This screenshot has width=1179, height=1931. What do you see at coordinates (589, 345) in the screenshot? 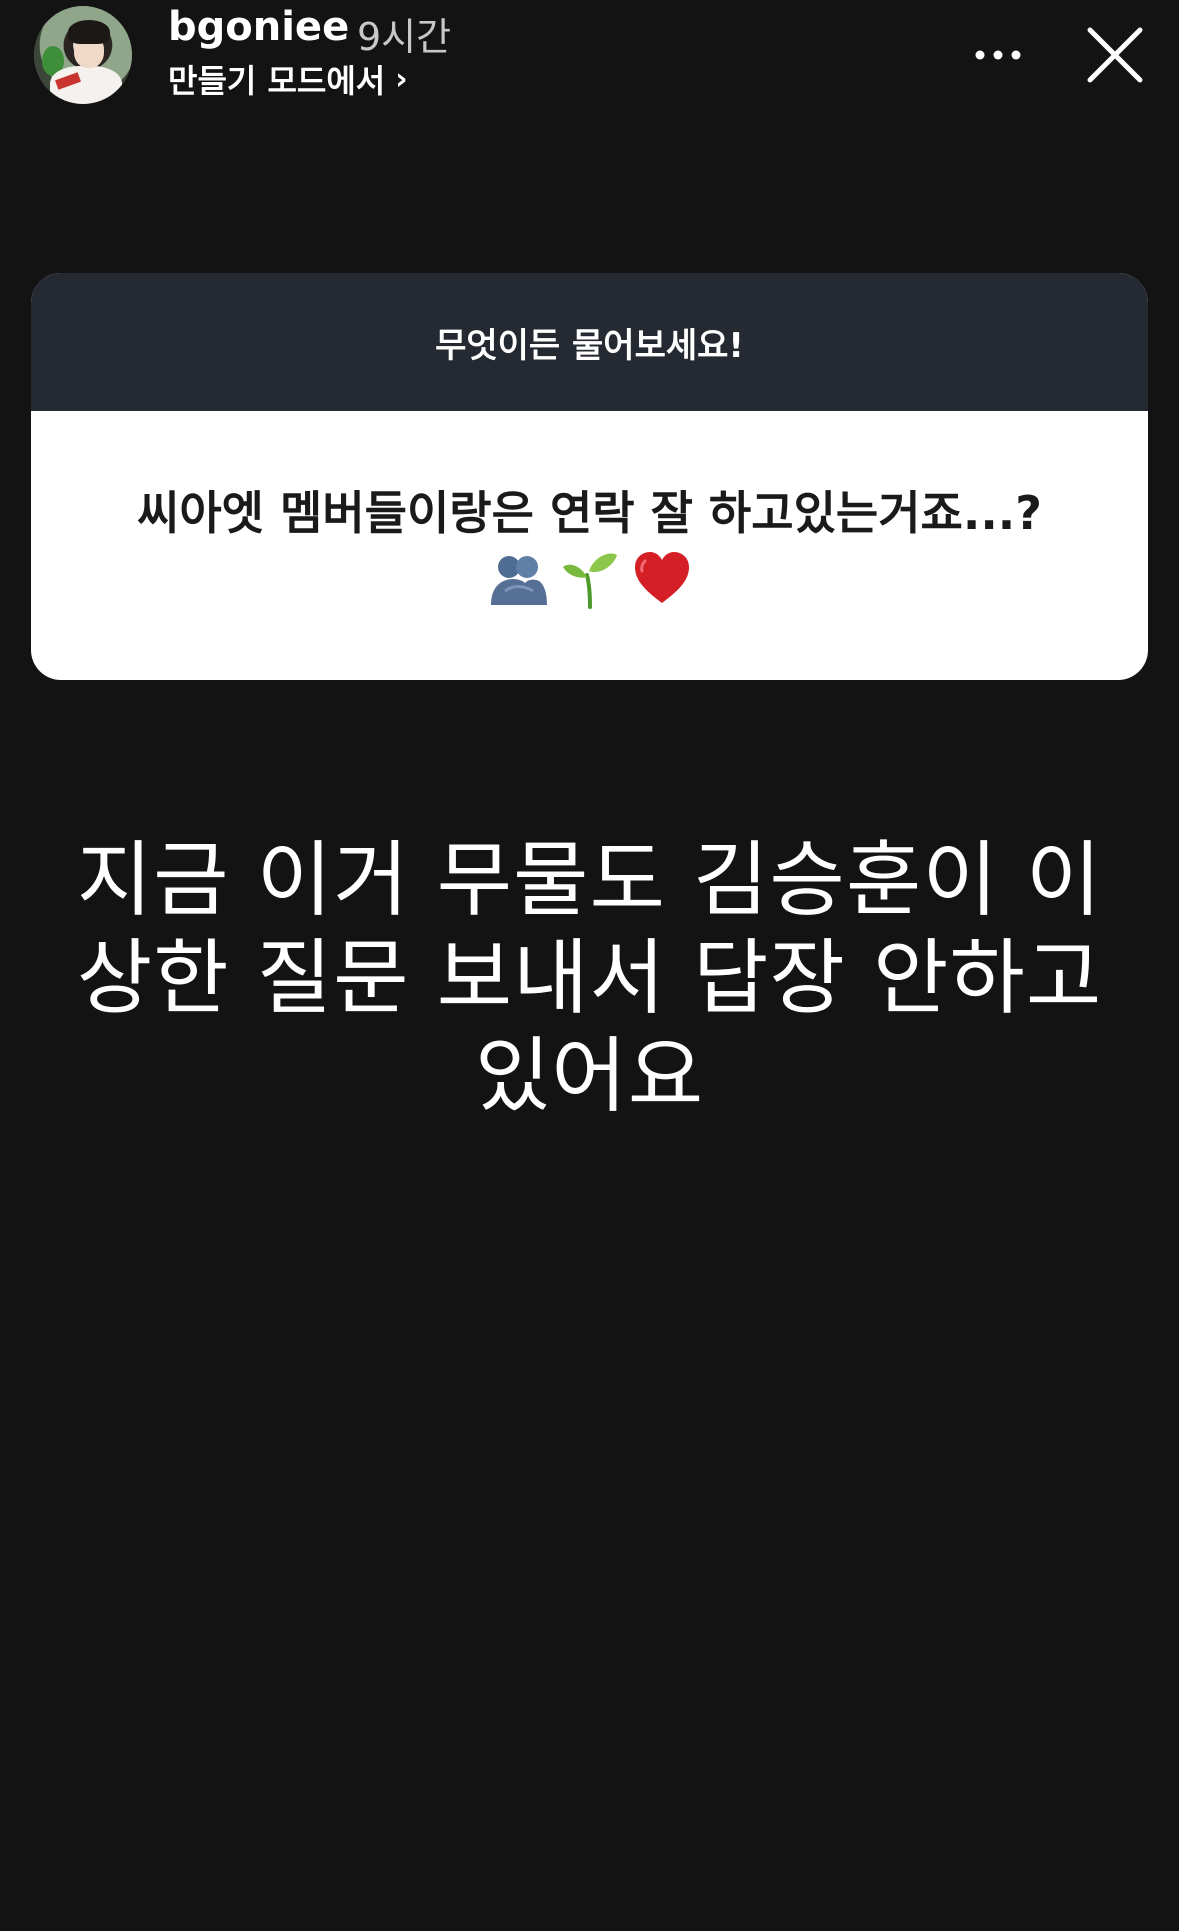
I see `question-prompt: 무엇이든 물어보세요!` at bounding box center [589, 345].